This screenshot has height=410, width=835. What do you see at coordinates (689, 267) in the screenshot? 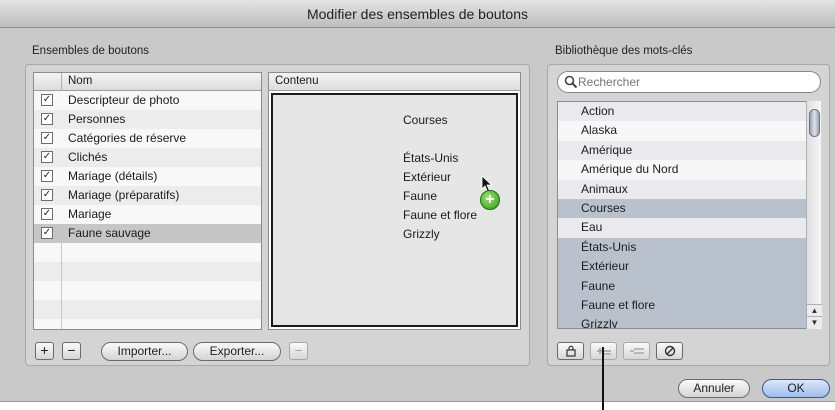
I see `keyword-row: Extérieur` at bounding box center [689, 267].